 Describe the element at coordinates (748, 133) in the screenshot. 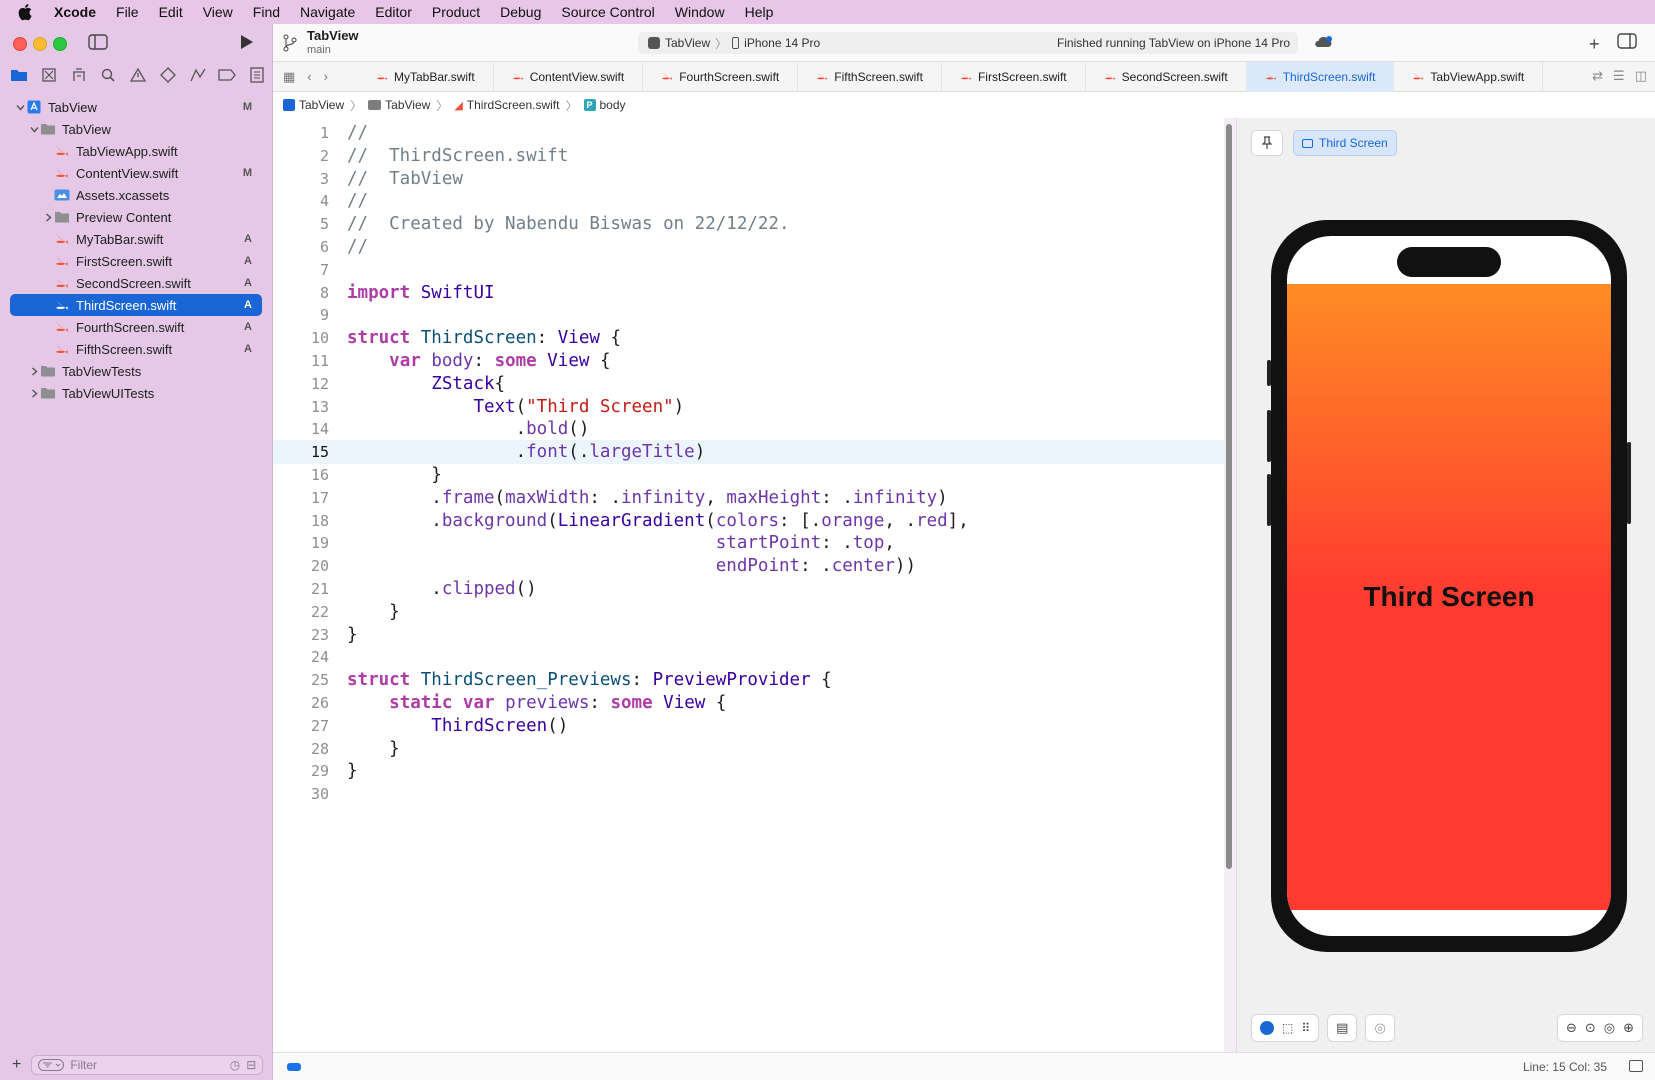

I see `code-line: 1 //` at that location.